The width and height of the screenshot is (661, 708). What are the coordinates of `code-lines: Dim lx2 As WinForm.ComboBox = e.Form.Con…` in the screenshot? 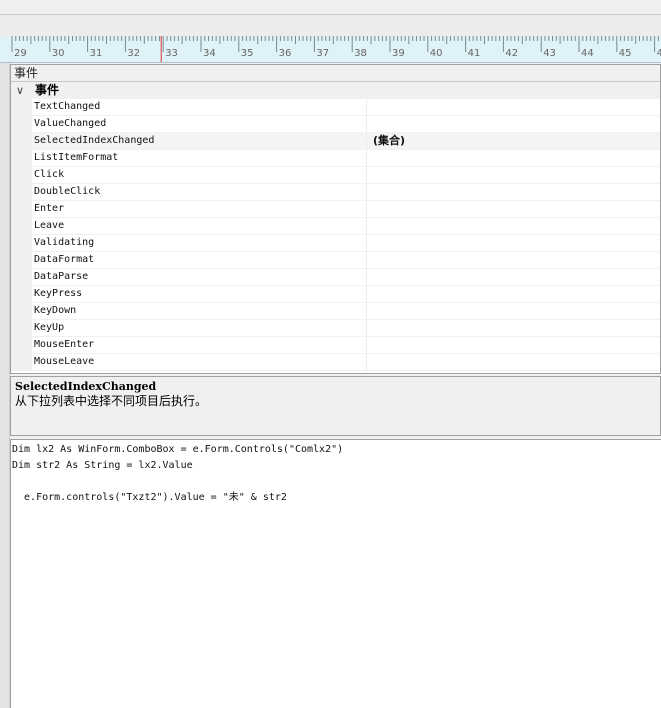 It's located at (336, 474).